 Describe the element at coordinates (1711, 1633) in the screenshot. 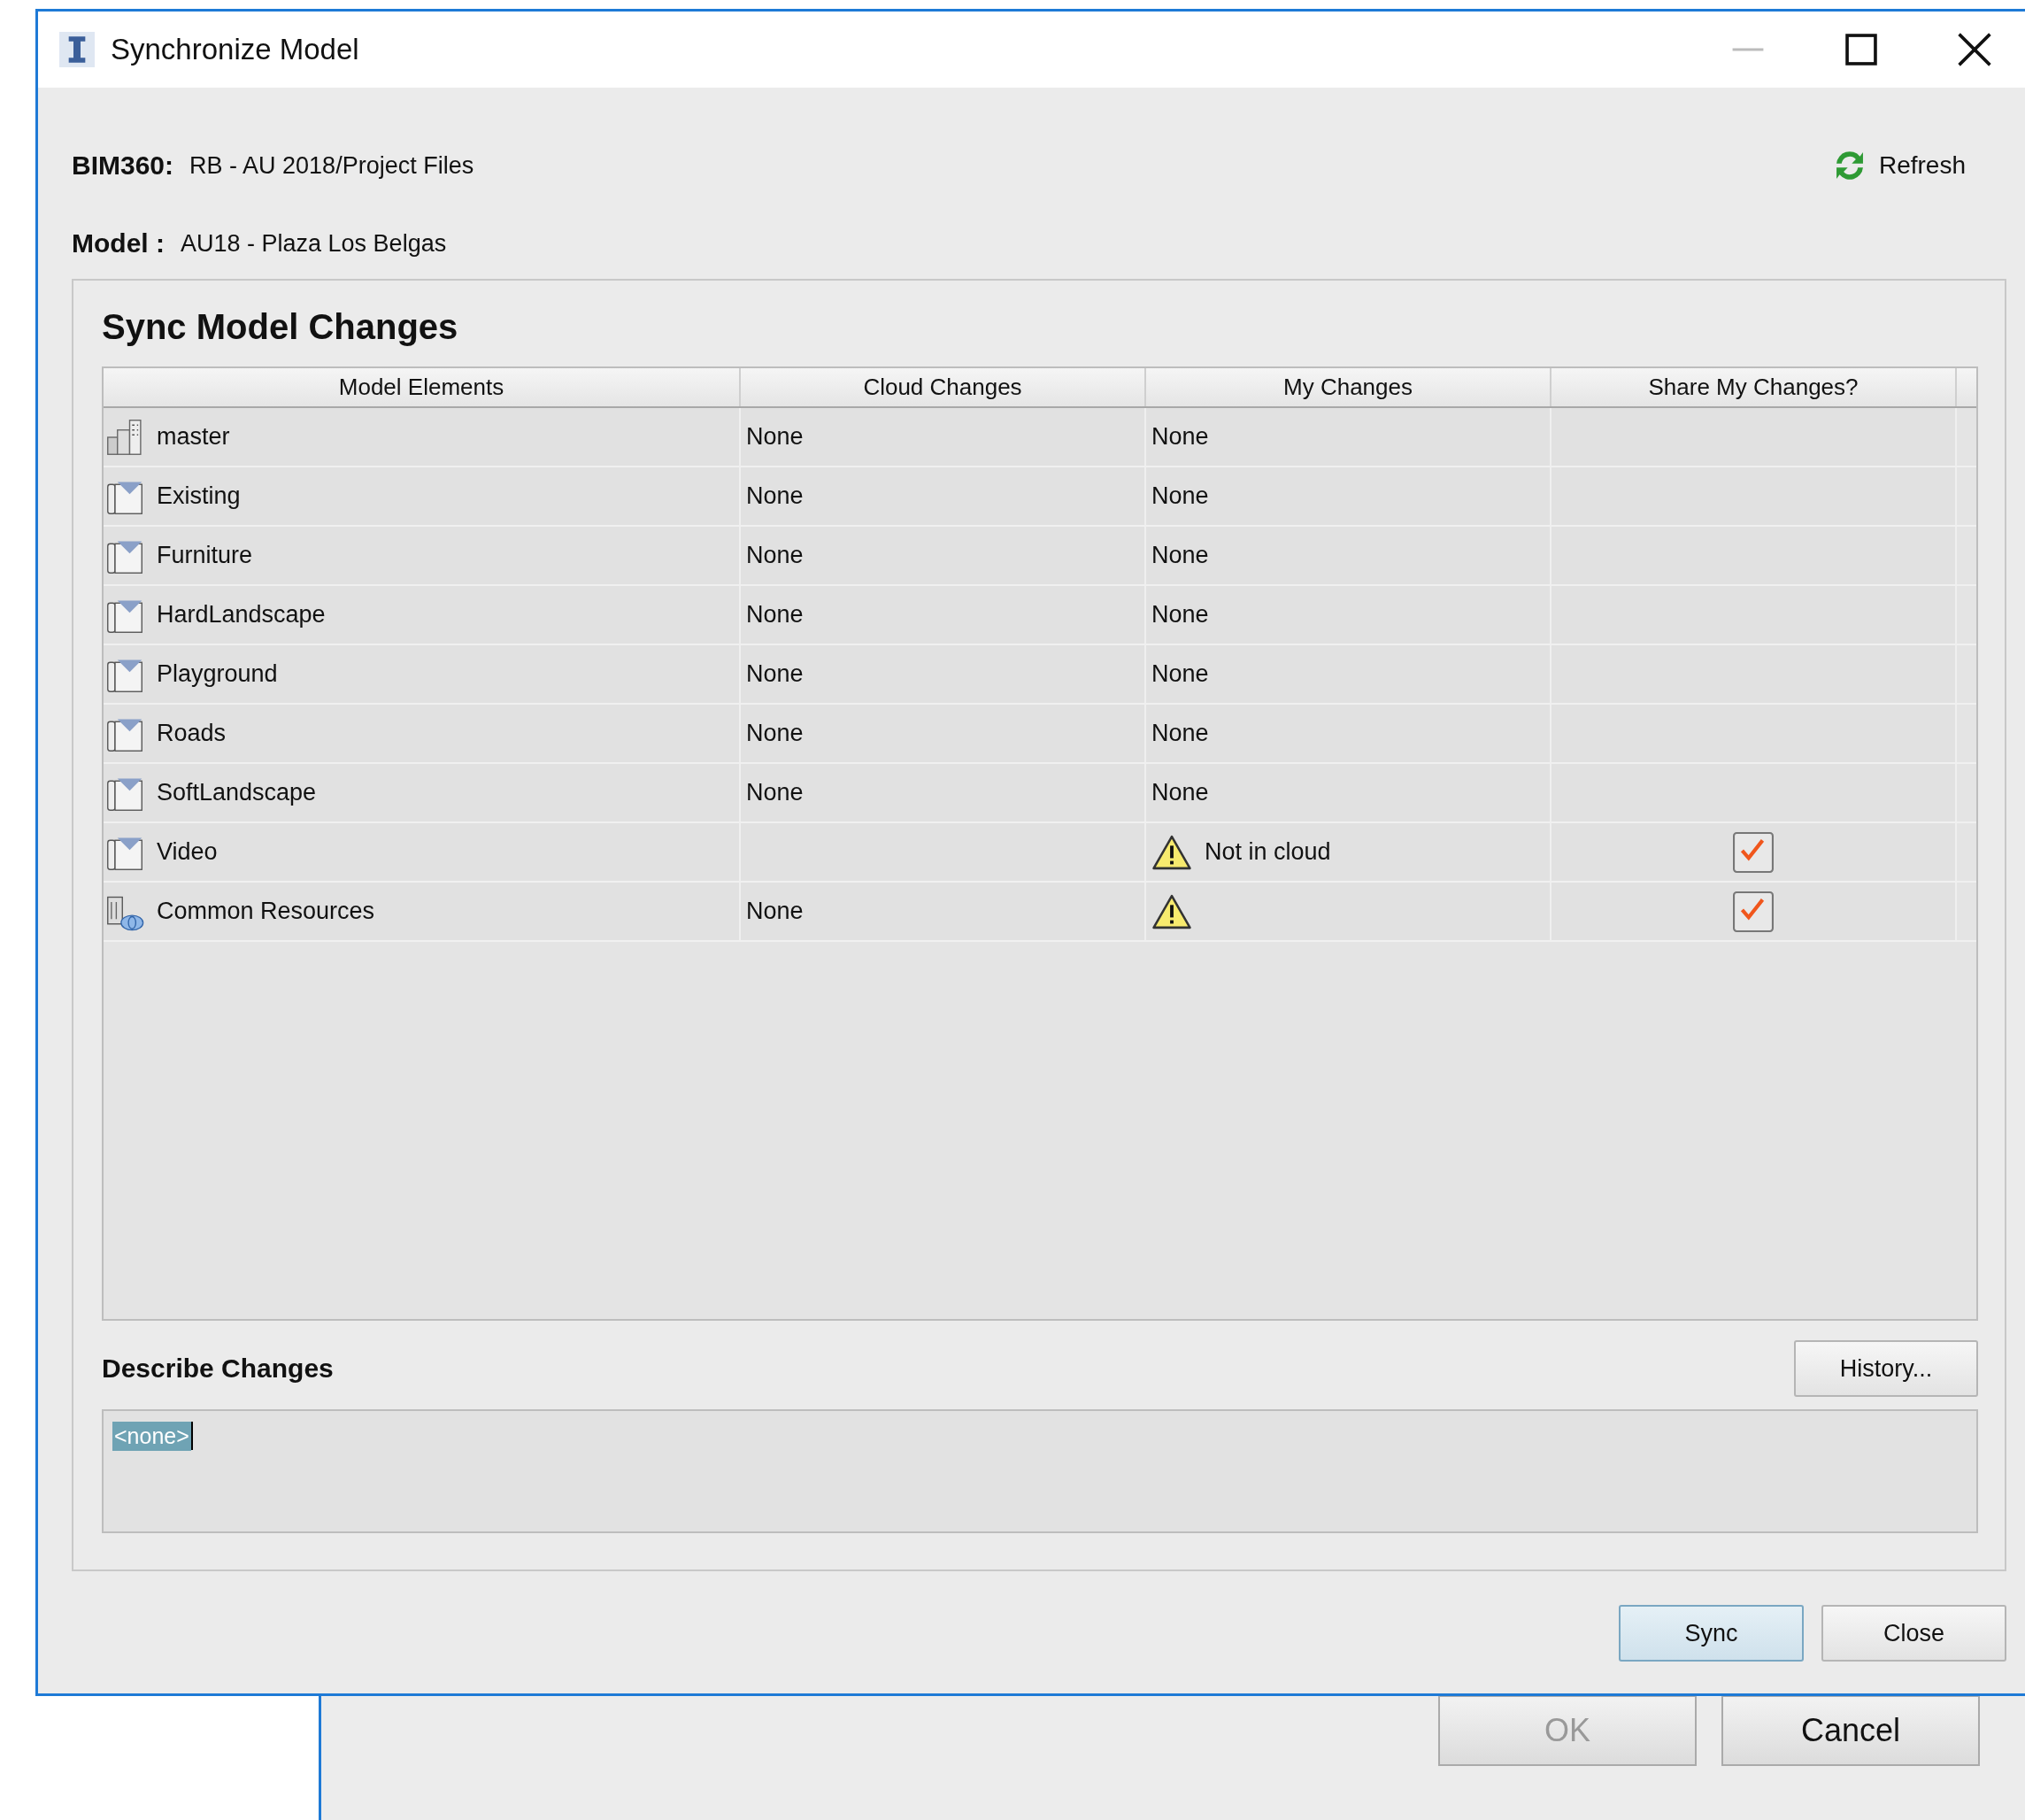

I see `dialog-button: Sync` at that location.